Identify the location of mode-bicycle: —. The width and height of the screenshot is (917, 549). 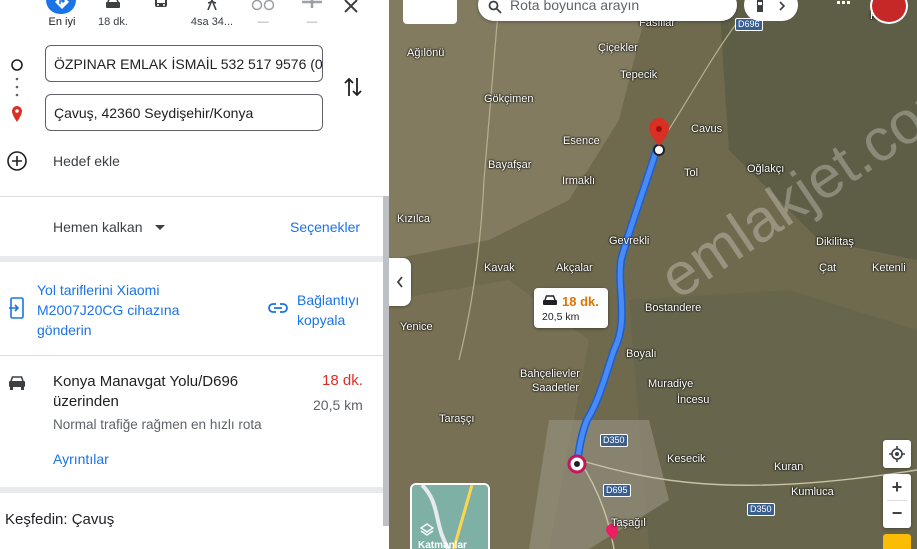
(263, 14).